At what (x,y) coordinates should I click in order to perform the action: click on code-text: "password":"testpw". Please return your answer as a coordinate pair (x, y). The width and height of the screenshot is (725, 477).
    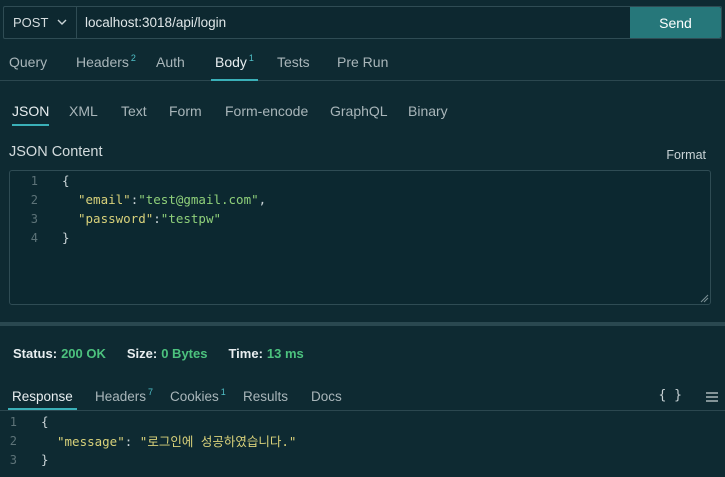
    Looking at the image, I should click on (150, 218).